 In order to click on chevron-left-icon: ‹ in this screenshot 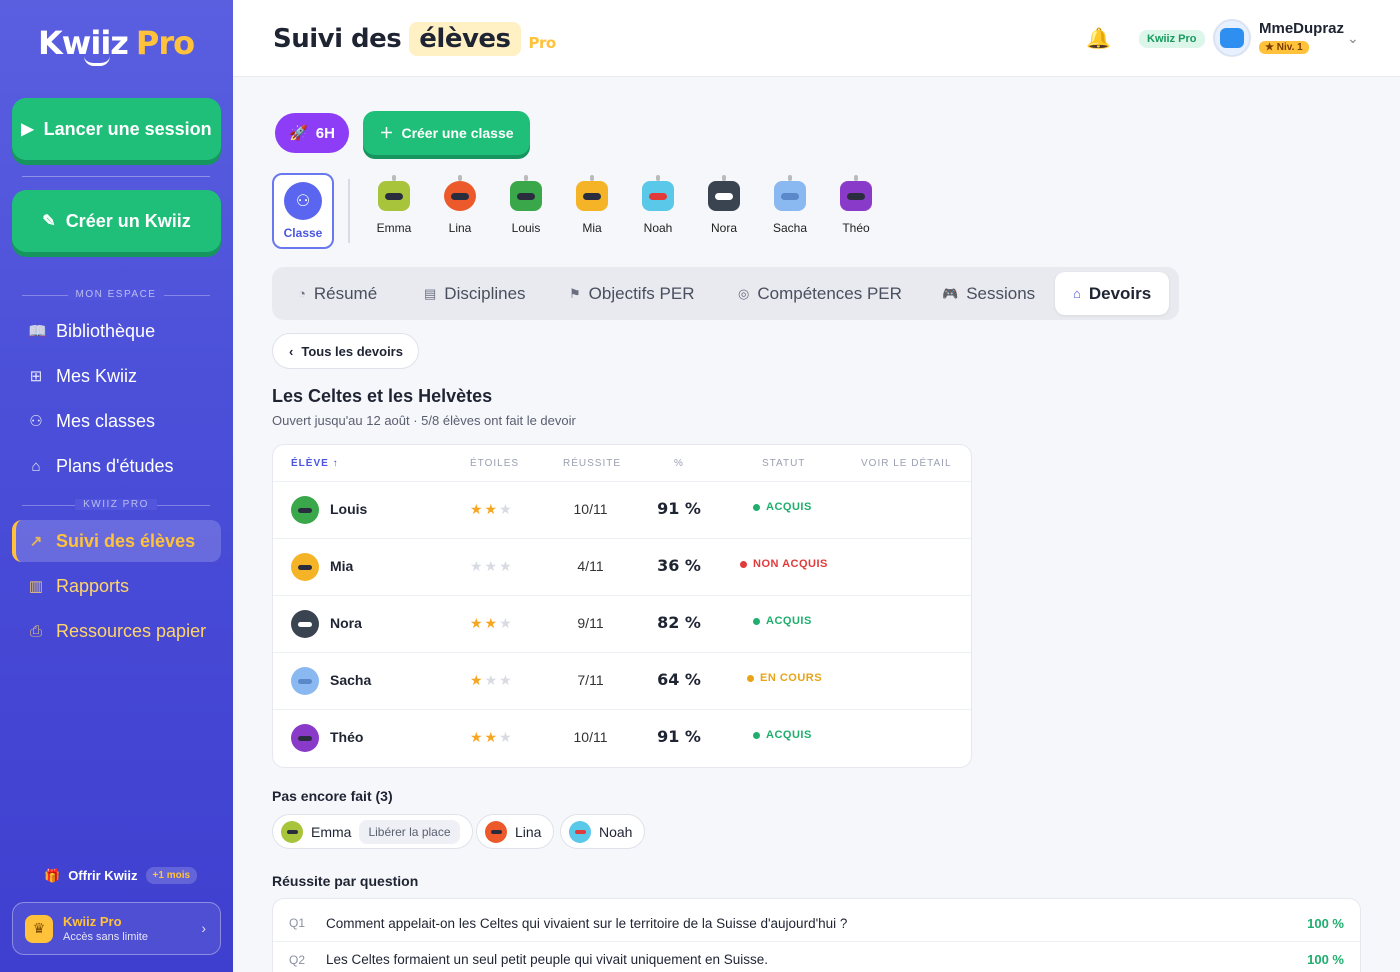, I will do `click(291, 351)`.